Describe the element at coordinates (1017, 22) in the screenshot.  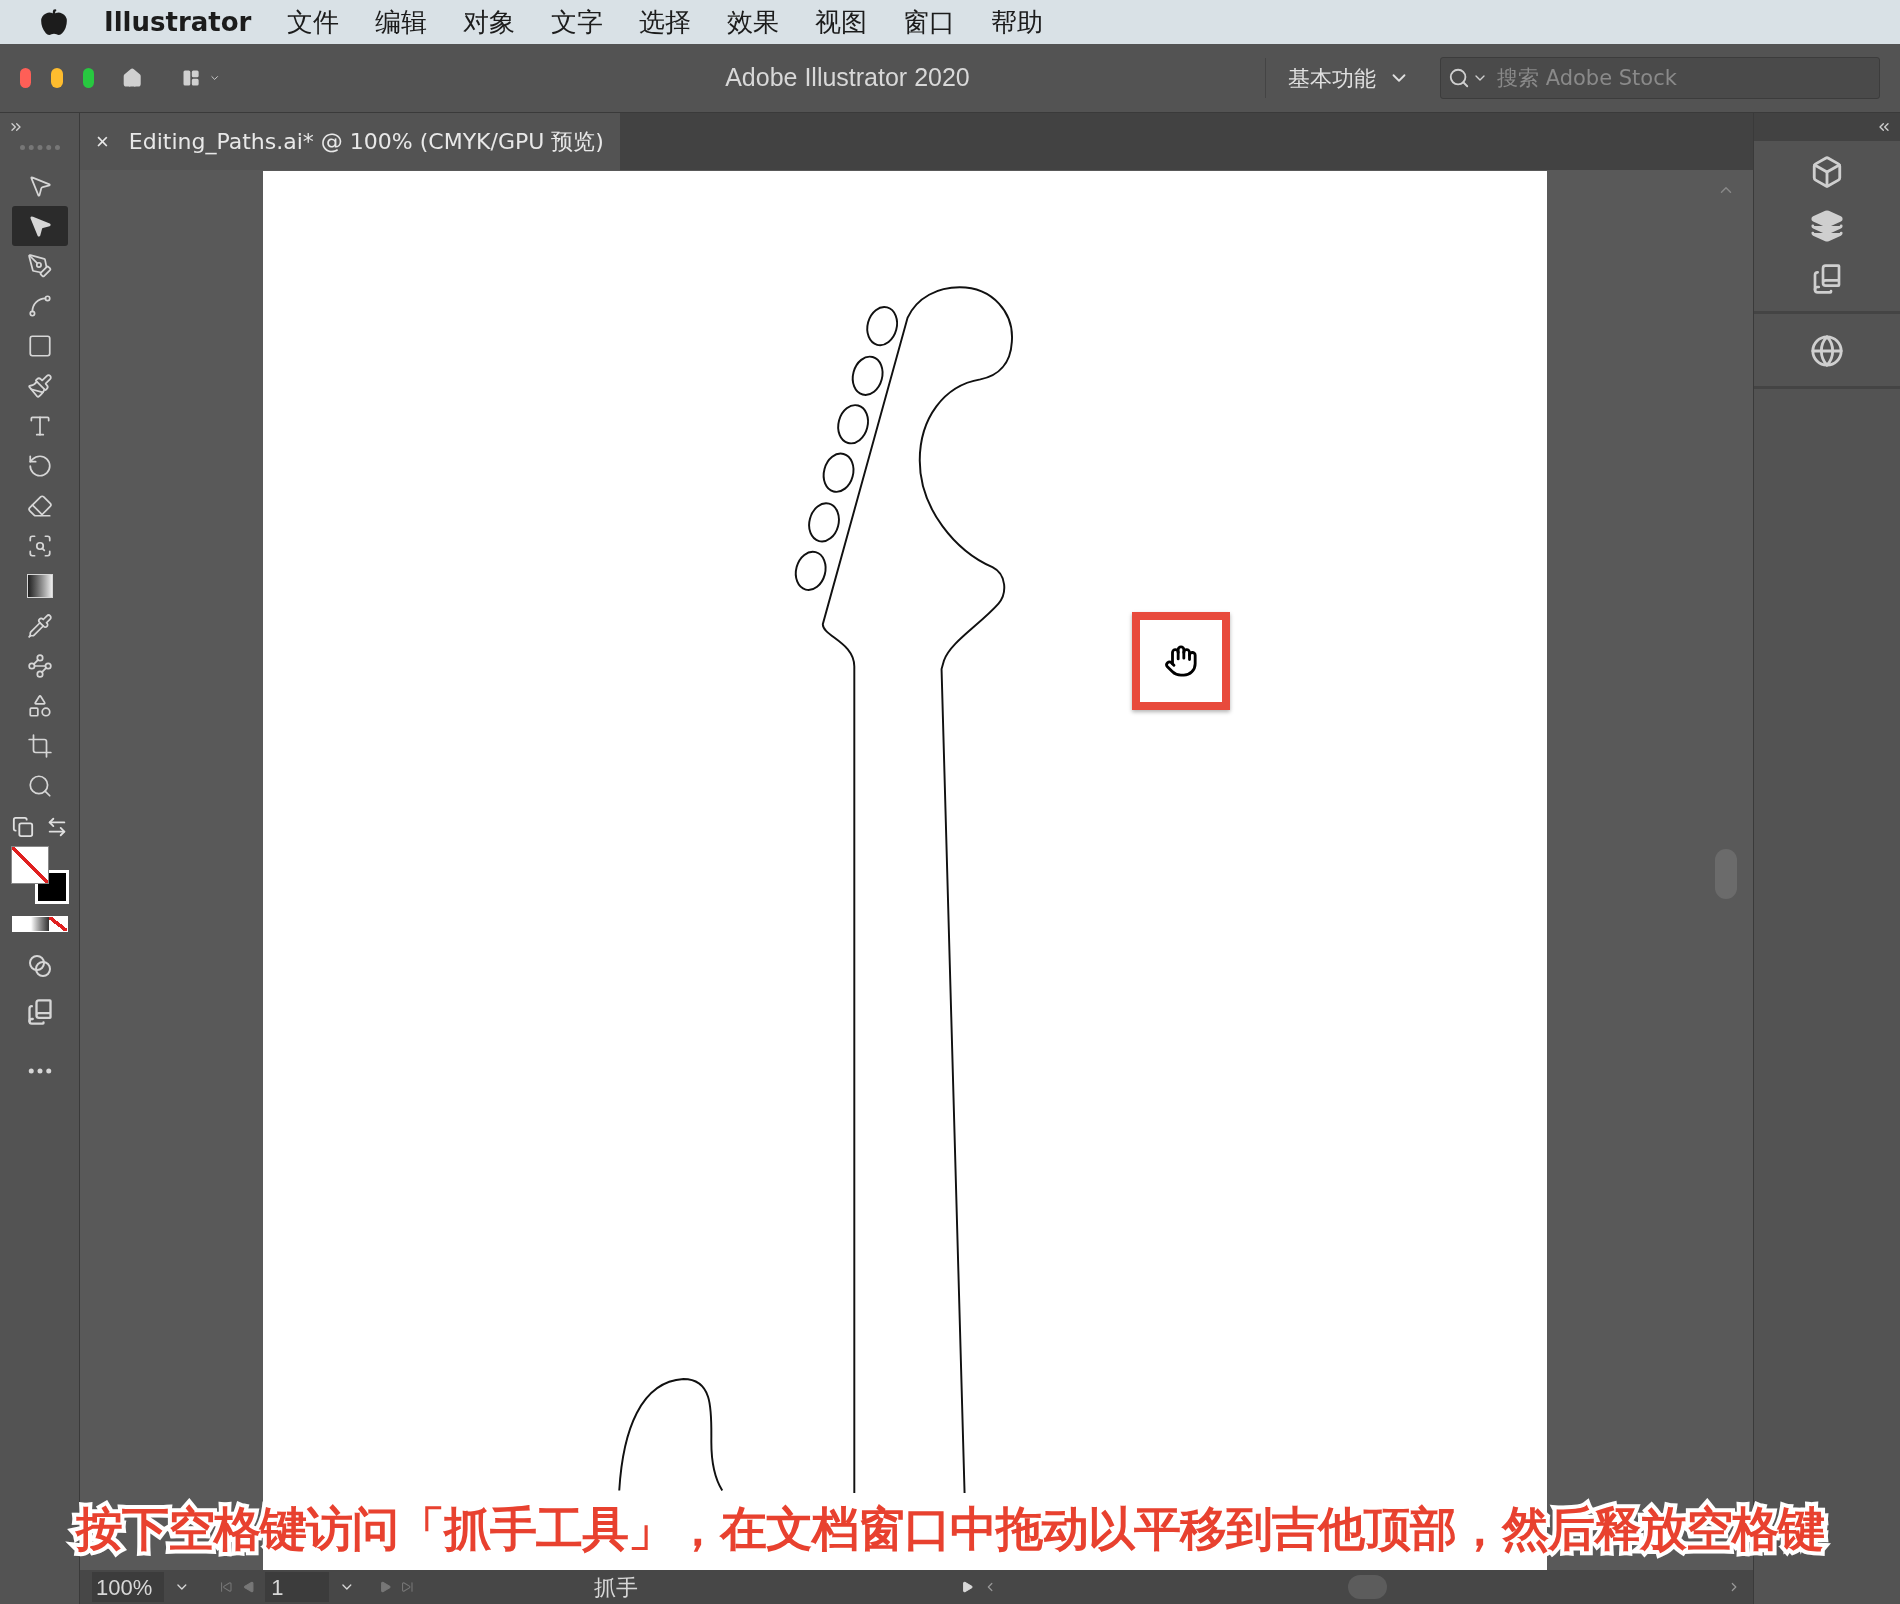
I see `menu-item: 帮助` at that location.